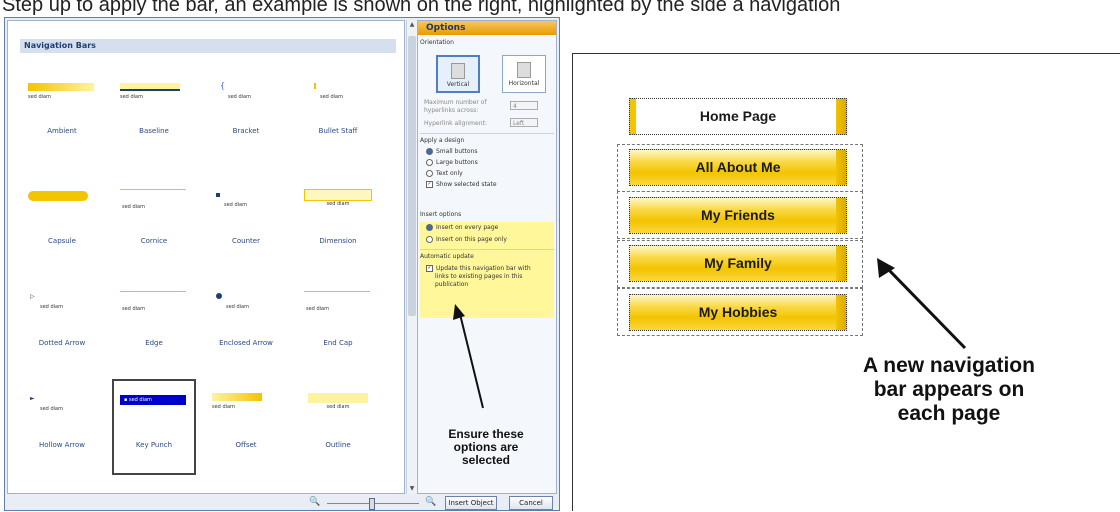 The image size is (1120, 512). What do you see at coordinates (486, 460) in the screenshot?
I see `annotation-line-3: selected` at bounding box center [486, 460].